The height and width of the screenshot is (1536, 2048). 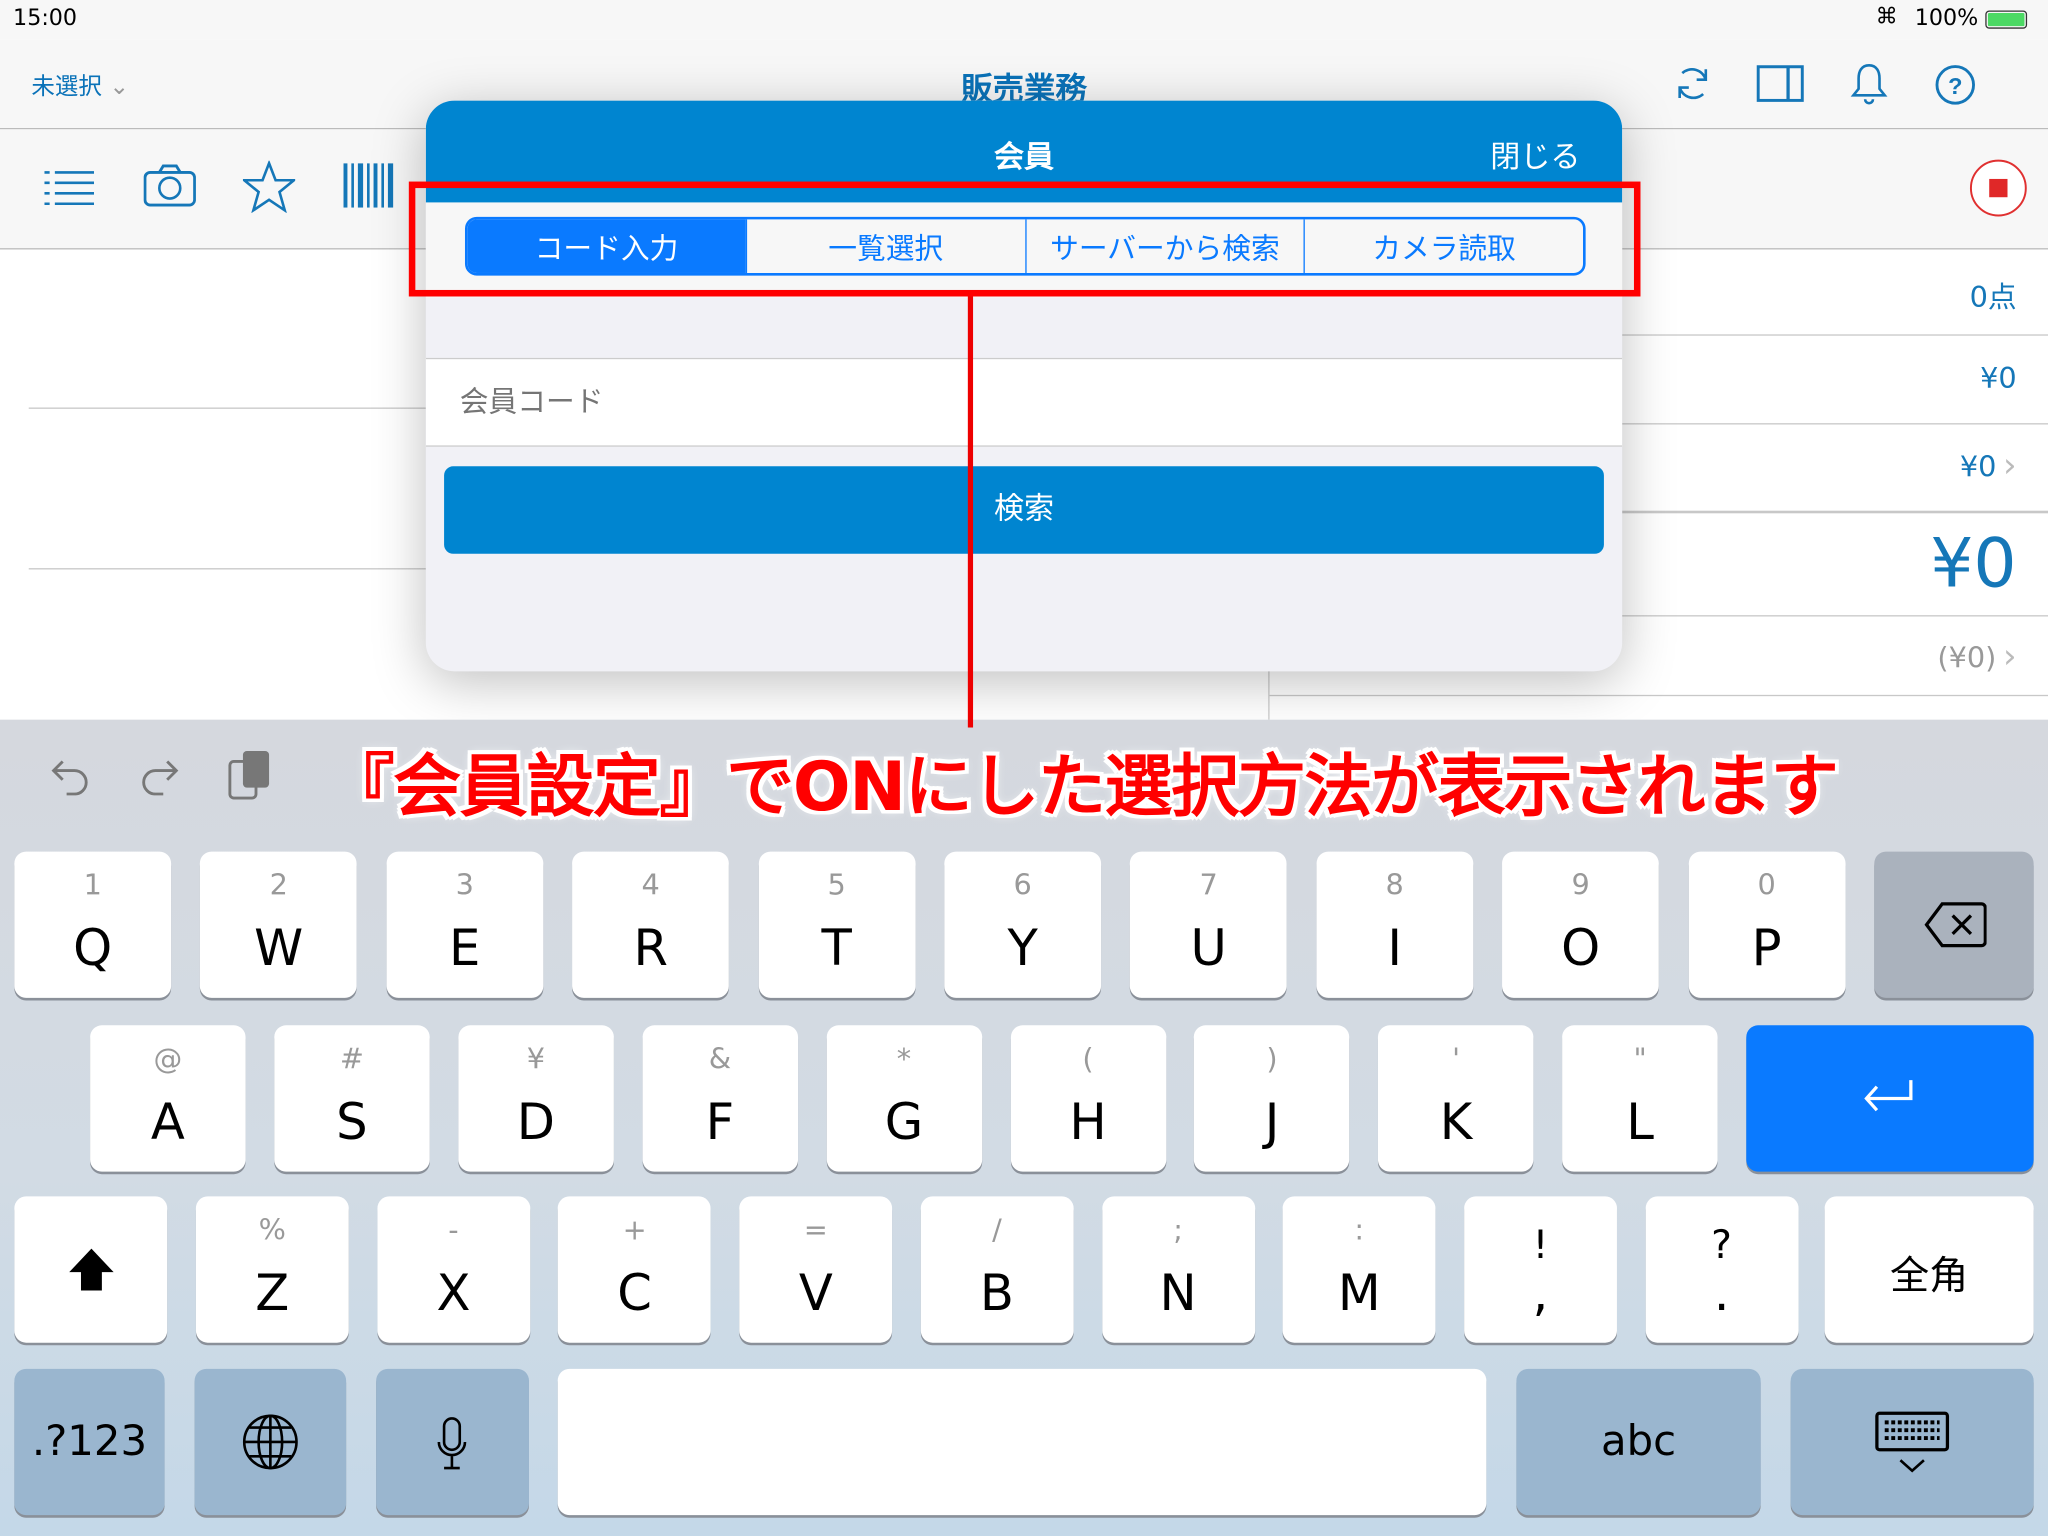 What do you see at coordinates (93, 948) in the screenshot?
I see `key-label: Q` at bounding box center [93, 948].